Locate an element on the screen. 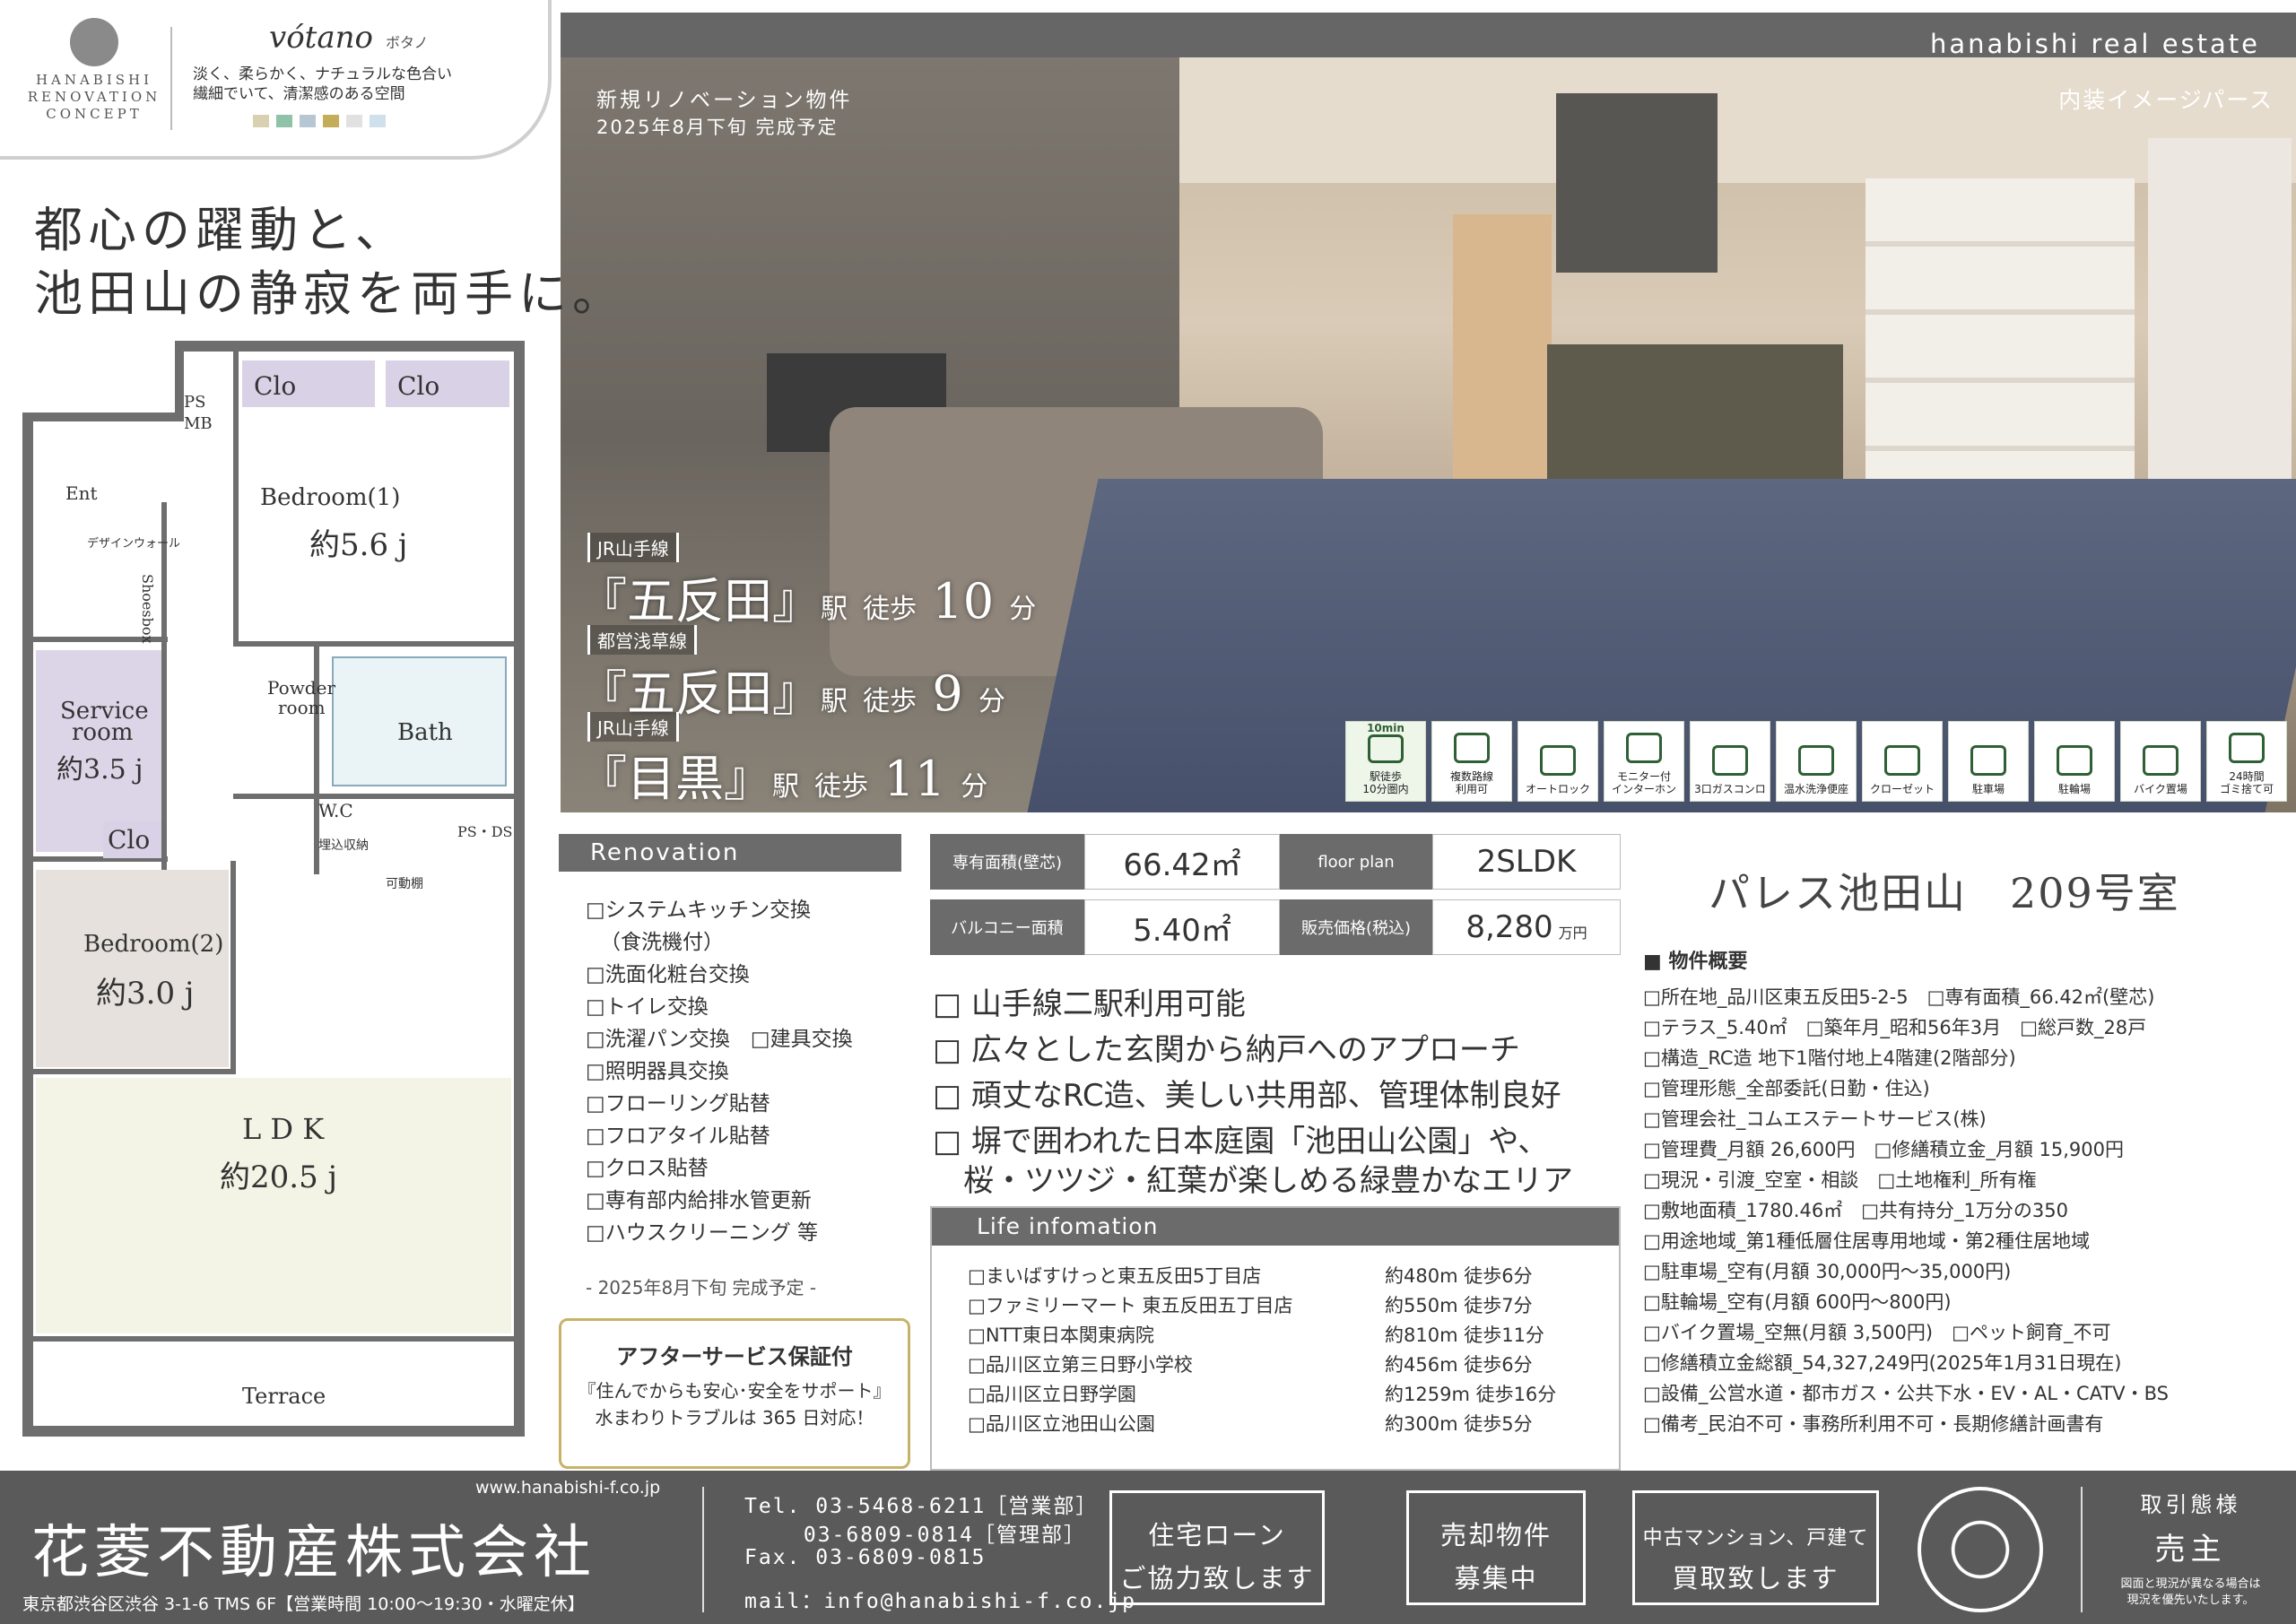  sales-phone: Tel. 03-5468-6211［営業部］ is located at coordinates (921, 1504).